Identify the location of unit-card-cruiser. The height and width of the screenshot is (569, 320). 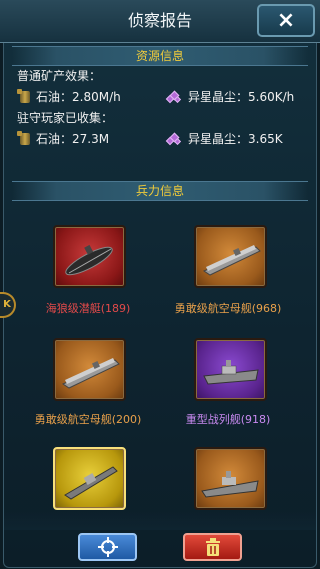
(89, 478).